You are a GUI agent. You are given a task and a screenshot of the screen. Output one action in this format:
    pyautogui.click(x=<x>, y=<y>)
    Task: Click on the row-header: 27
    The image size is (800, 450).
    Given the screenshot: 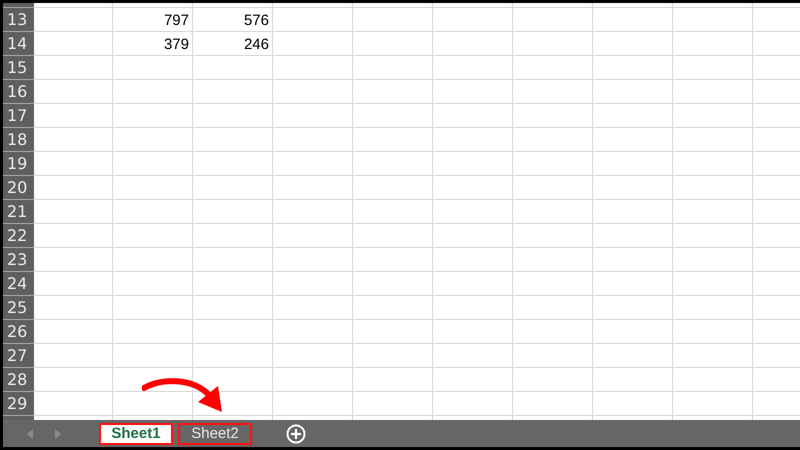 What is the action you would take?
    pyautogui.click(x=18, y=356)
    